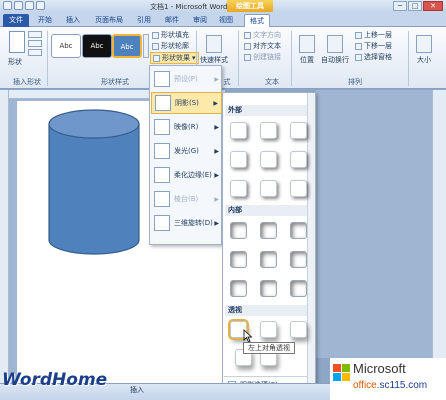  Describe the element at coordinates (24, 5) in the screenshot. I see `quick-access-toolbar` at that location.